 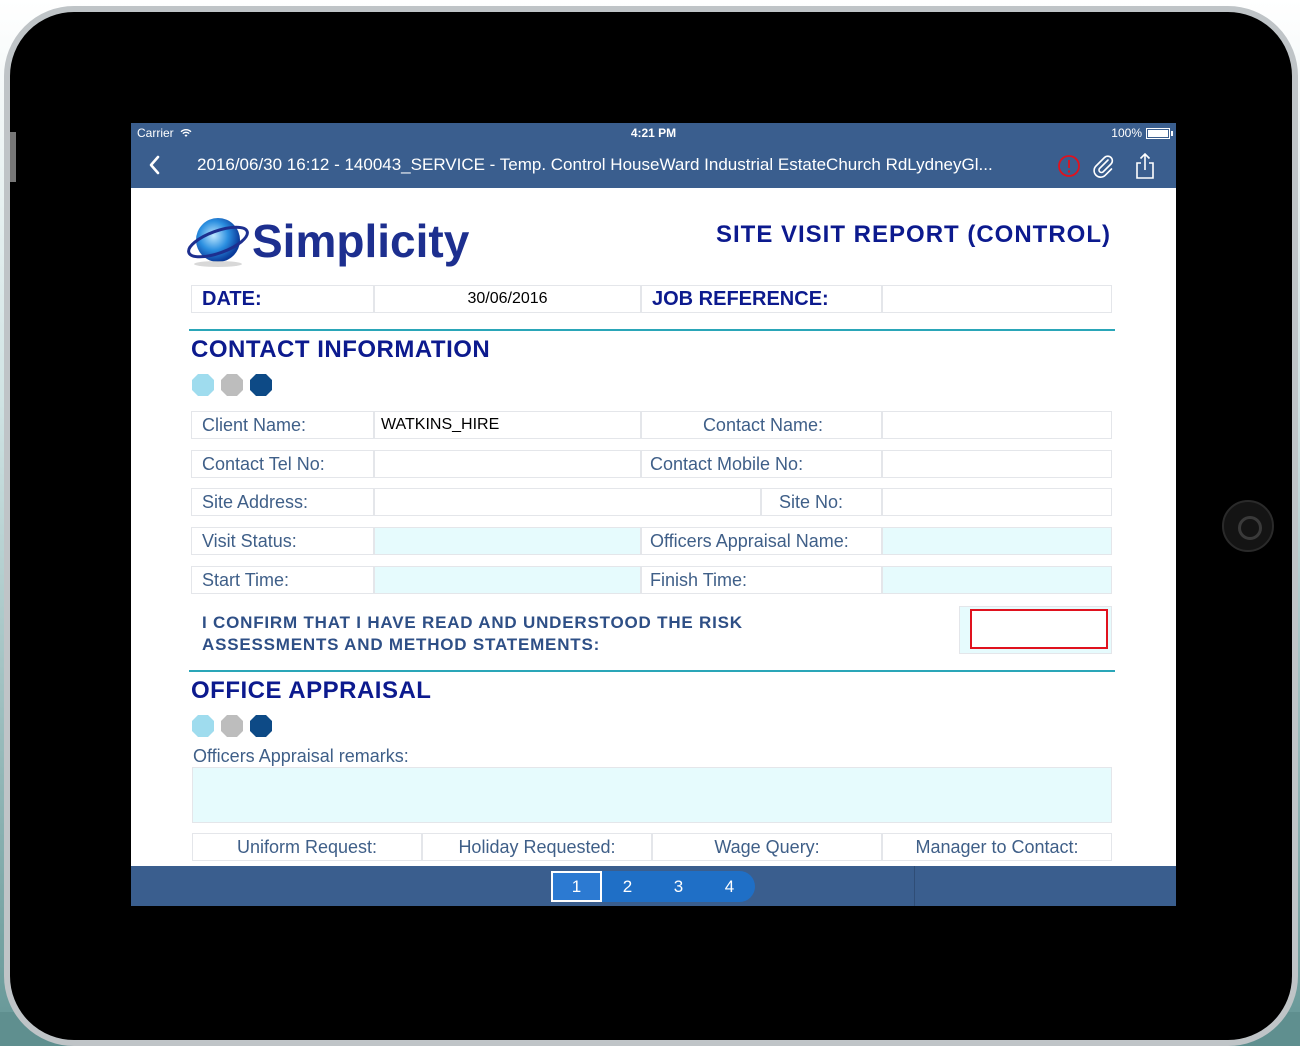 I want to click on date-label: DATE:, so click(x=282, y=299).